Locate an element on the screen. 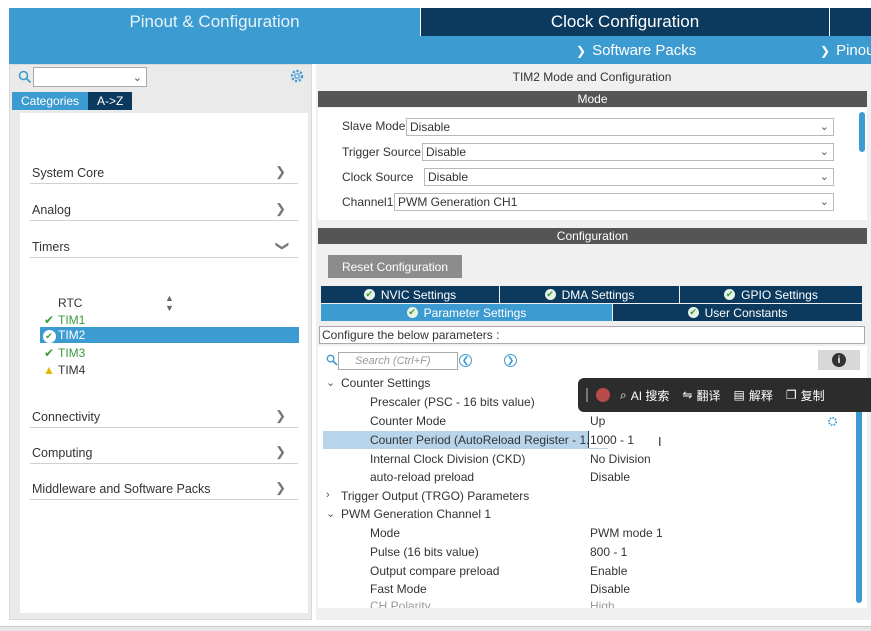 The image size is (871, 631). timer-label: TIM1 is located at coordinates (72, 320).